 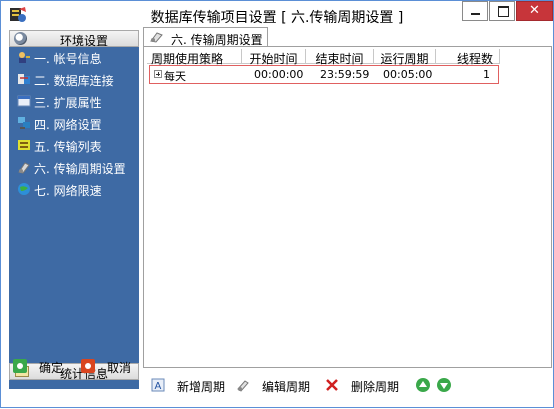 I want to click on schedule-toolbar: A 新增周期 编辑周期 删除周期, so click(x=348, y=386).